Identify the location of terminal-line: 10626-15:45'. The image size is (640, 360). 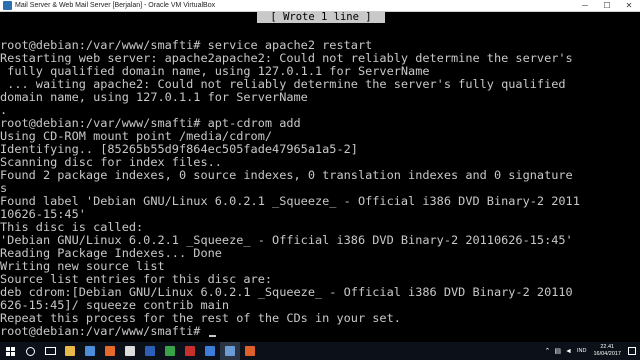
(43, 214).